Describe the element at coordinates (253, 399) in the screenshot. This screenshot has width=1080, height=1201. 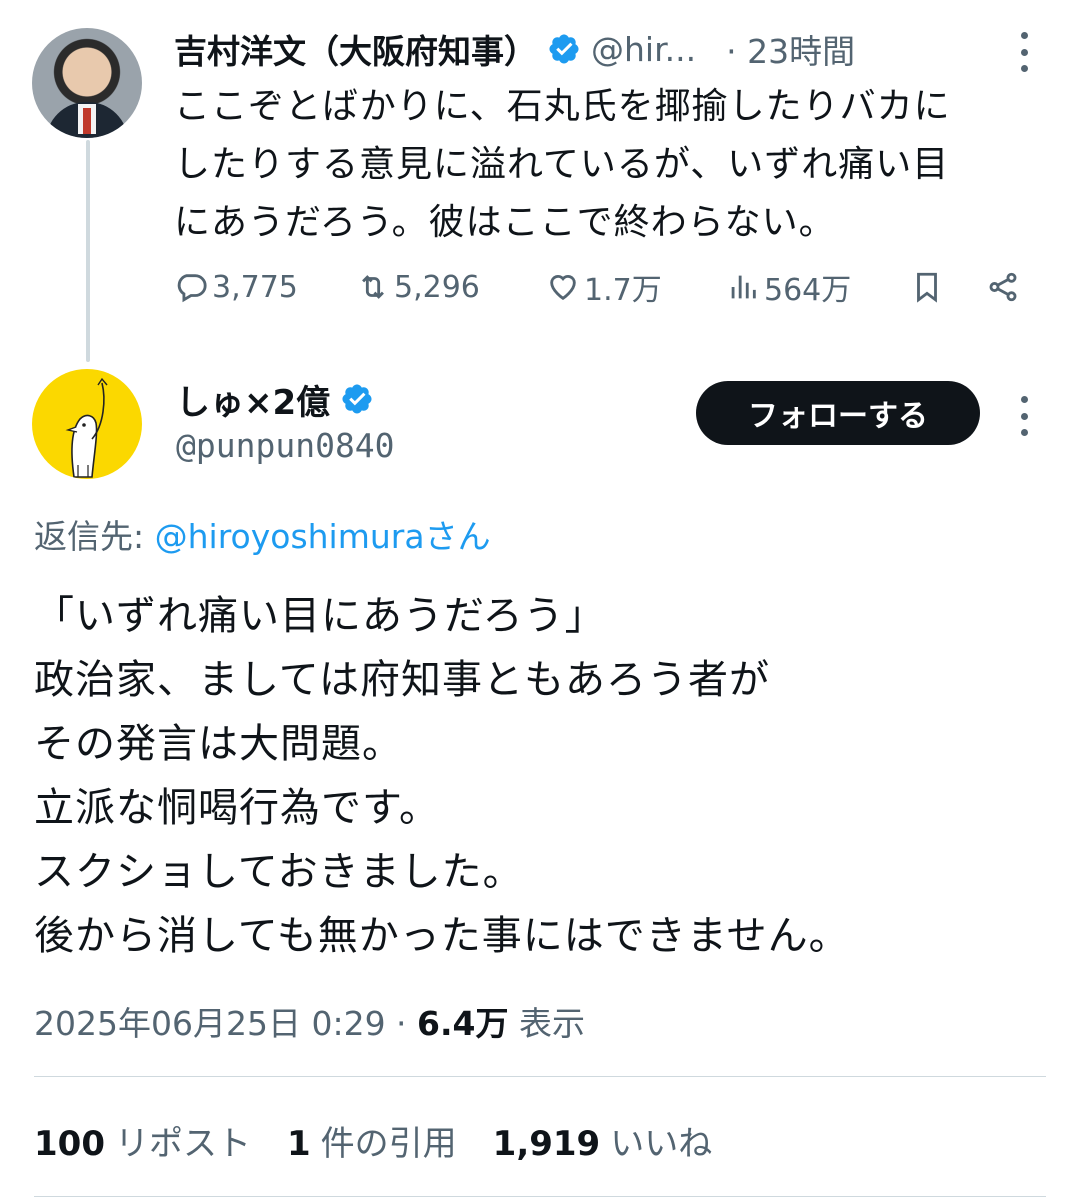
I see `reply-author-name: しゅ×2億` at that location.